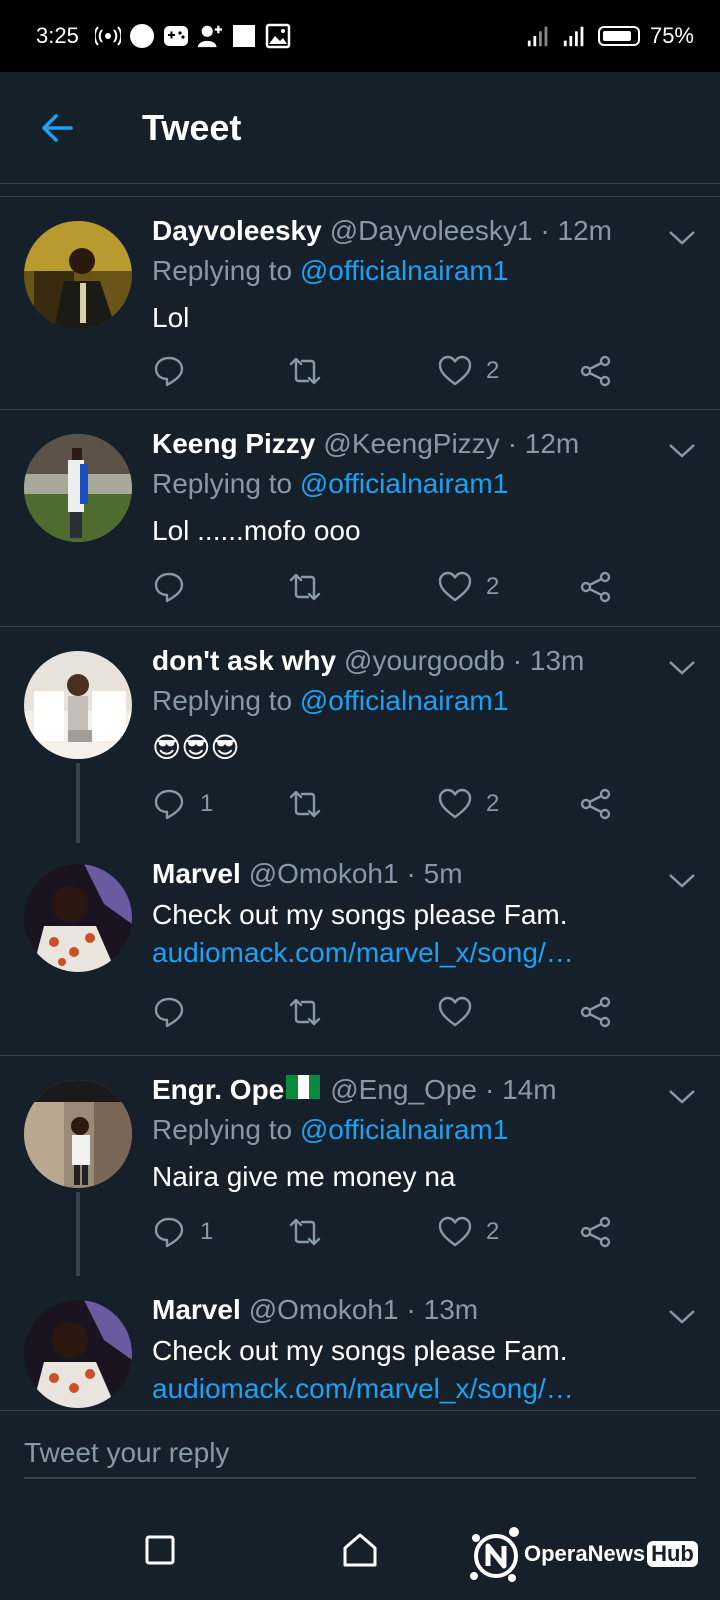 Image resolution: width=720 pixels, height=1600 pixels. Describe the element at coordinates (493, 370) in the screenshot. I see `like-count: 2` at that location.